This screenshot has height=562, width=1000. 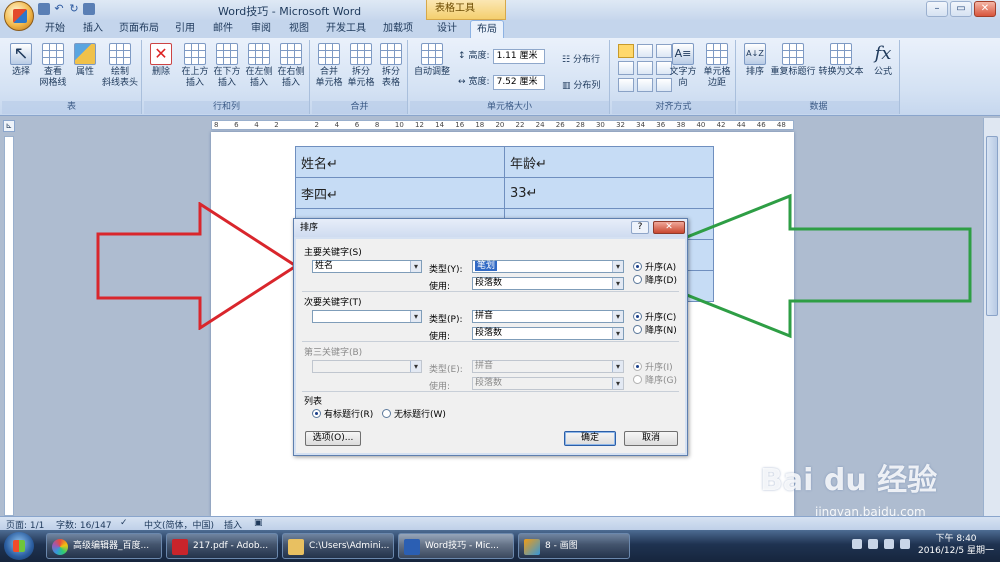 What do you see at coordinates (985, 9) in the screenshot?
I see `close-button: ✕` at bounding box center [985, 9].